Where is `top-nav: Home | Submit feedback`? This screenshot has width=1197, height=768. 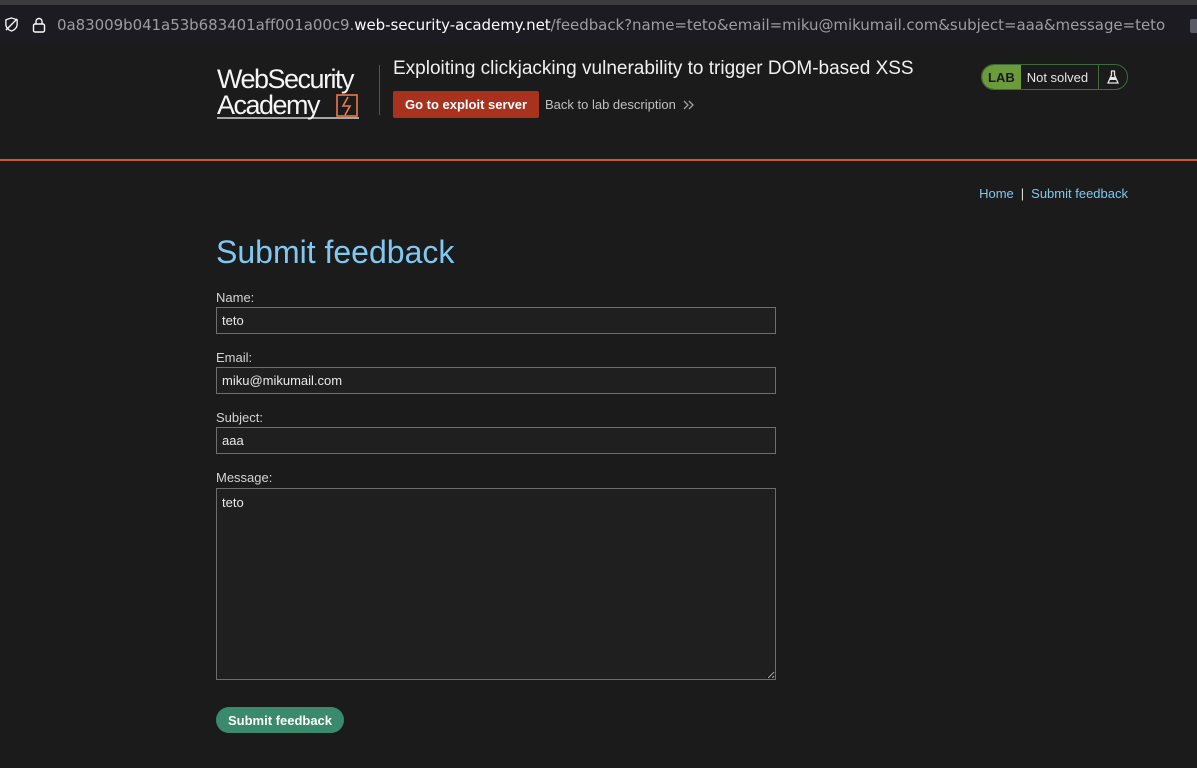
top-nav: Home | Submit feedback is located at coordinates (1053, 193).